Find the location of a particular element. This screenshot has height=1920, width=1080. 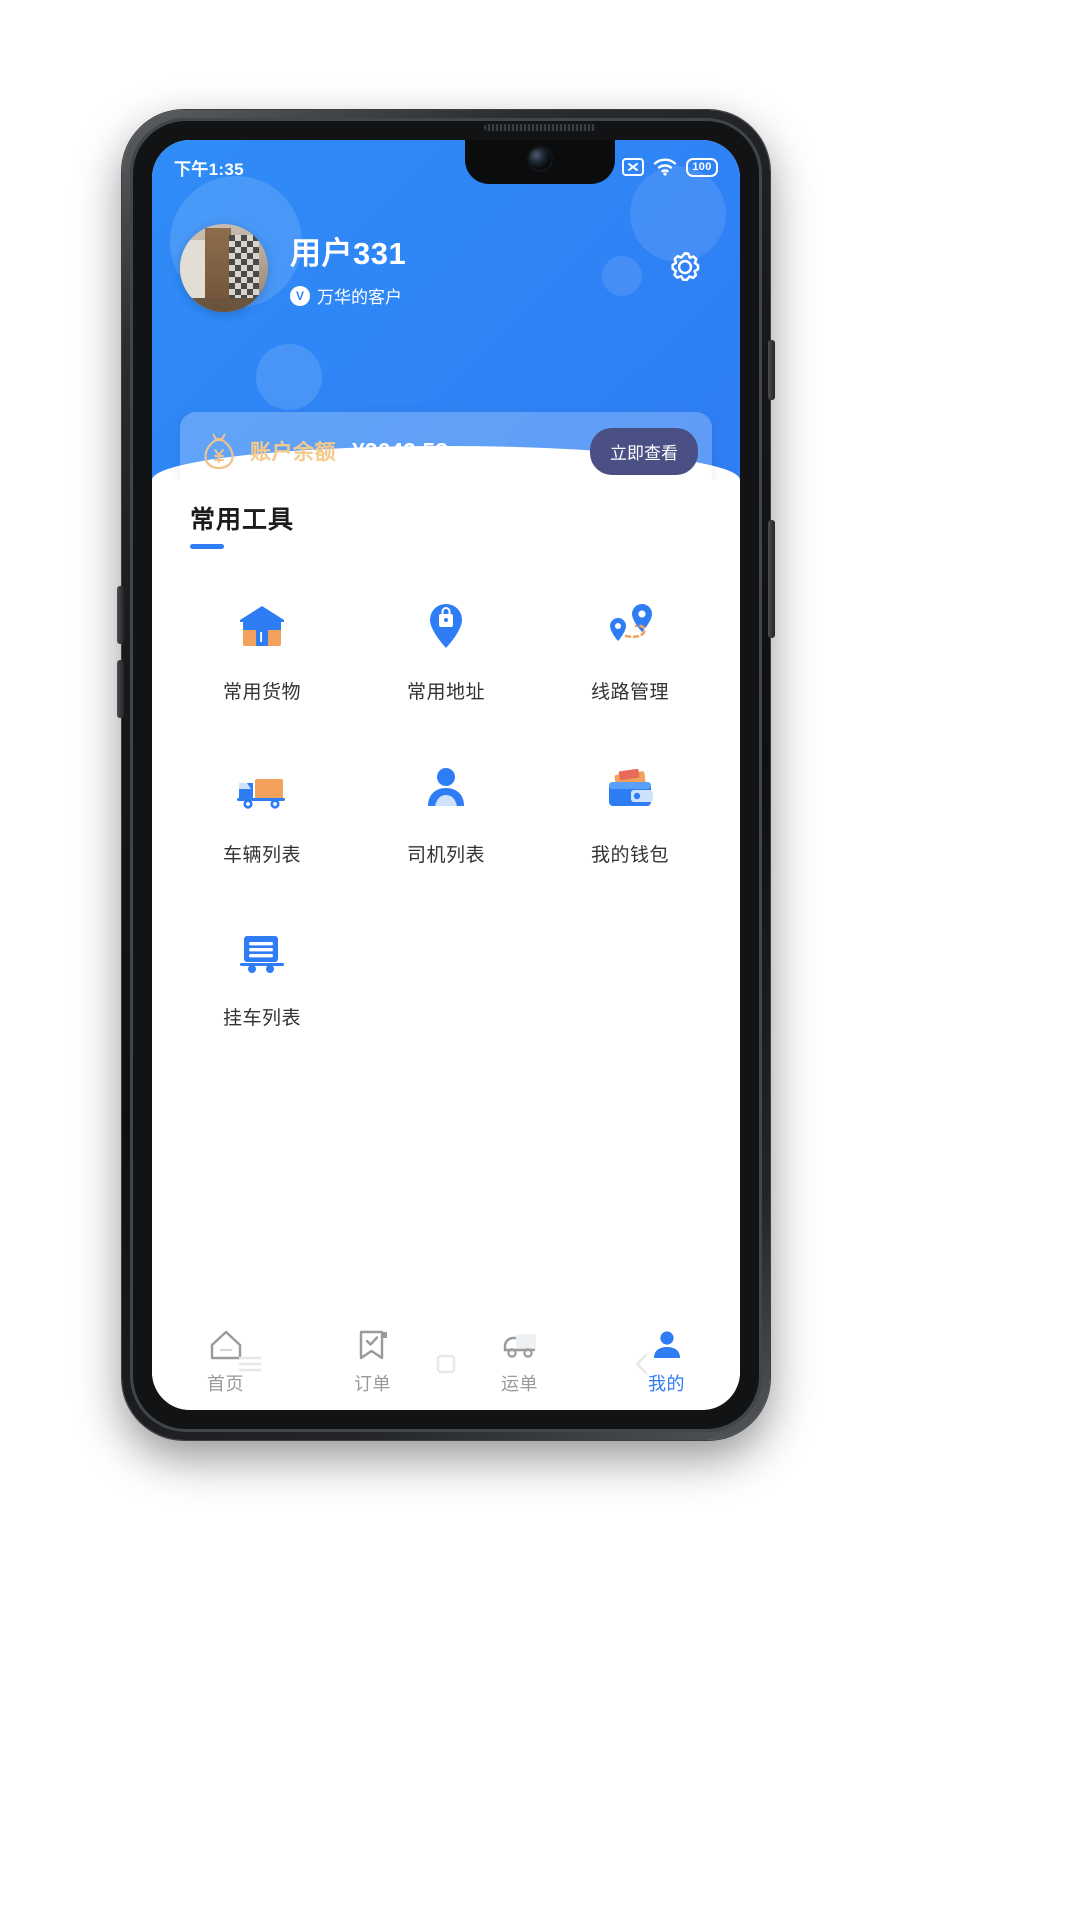

volume-down-button is located at coordinates (120, 689).